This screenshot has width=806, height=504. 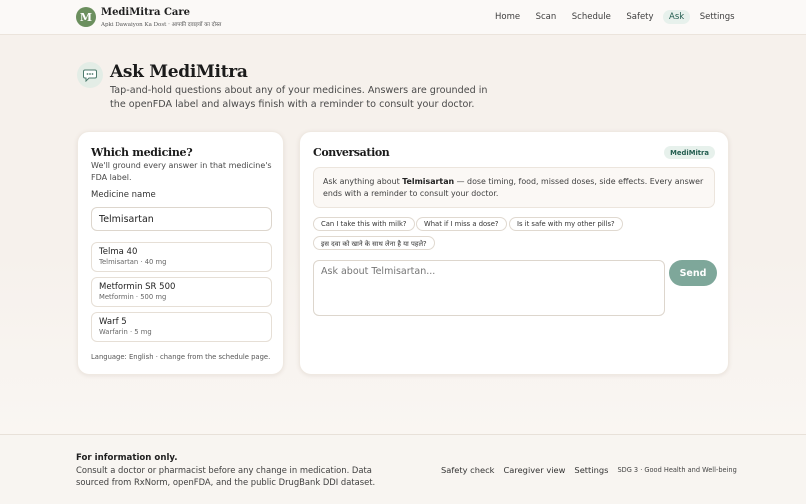 What do you see at coordinates (639, 17) in the screenshot?
I see `nav-safety: Safety` at bounding box center [639, 17].